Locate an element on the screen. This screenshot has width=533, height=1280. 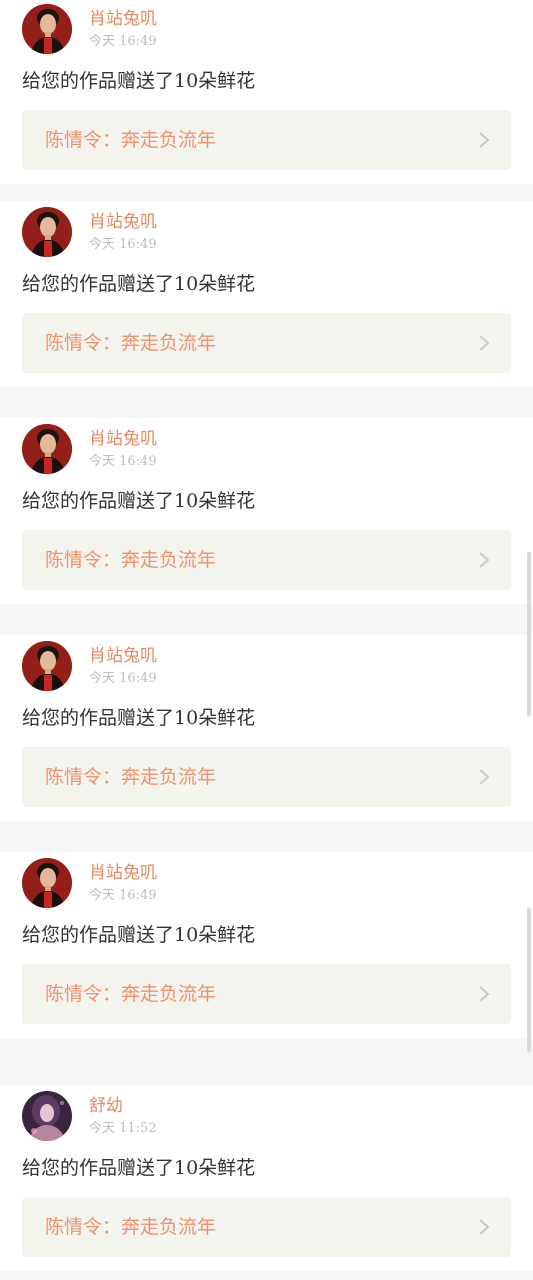
timestamp: 今天 11:52 is located at coordinates (123, 1128).